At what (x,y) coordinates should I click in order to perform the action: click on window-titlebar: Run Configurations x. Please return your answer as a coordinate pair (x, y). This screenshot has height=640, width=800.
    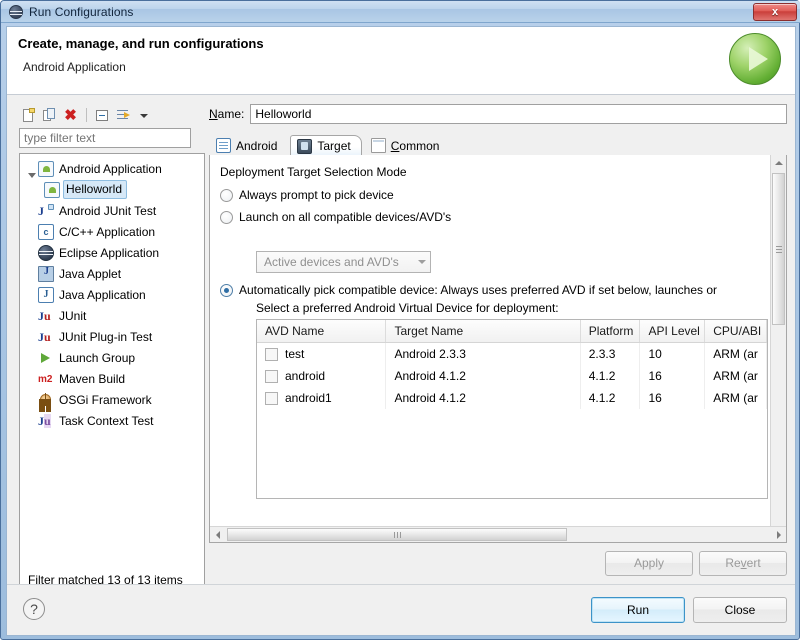
    Looking at the image, I should click on (400, 12).